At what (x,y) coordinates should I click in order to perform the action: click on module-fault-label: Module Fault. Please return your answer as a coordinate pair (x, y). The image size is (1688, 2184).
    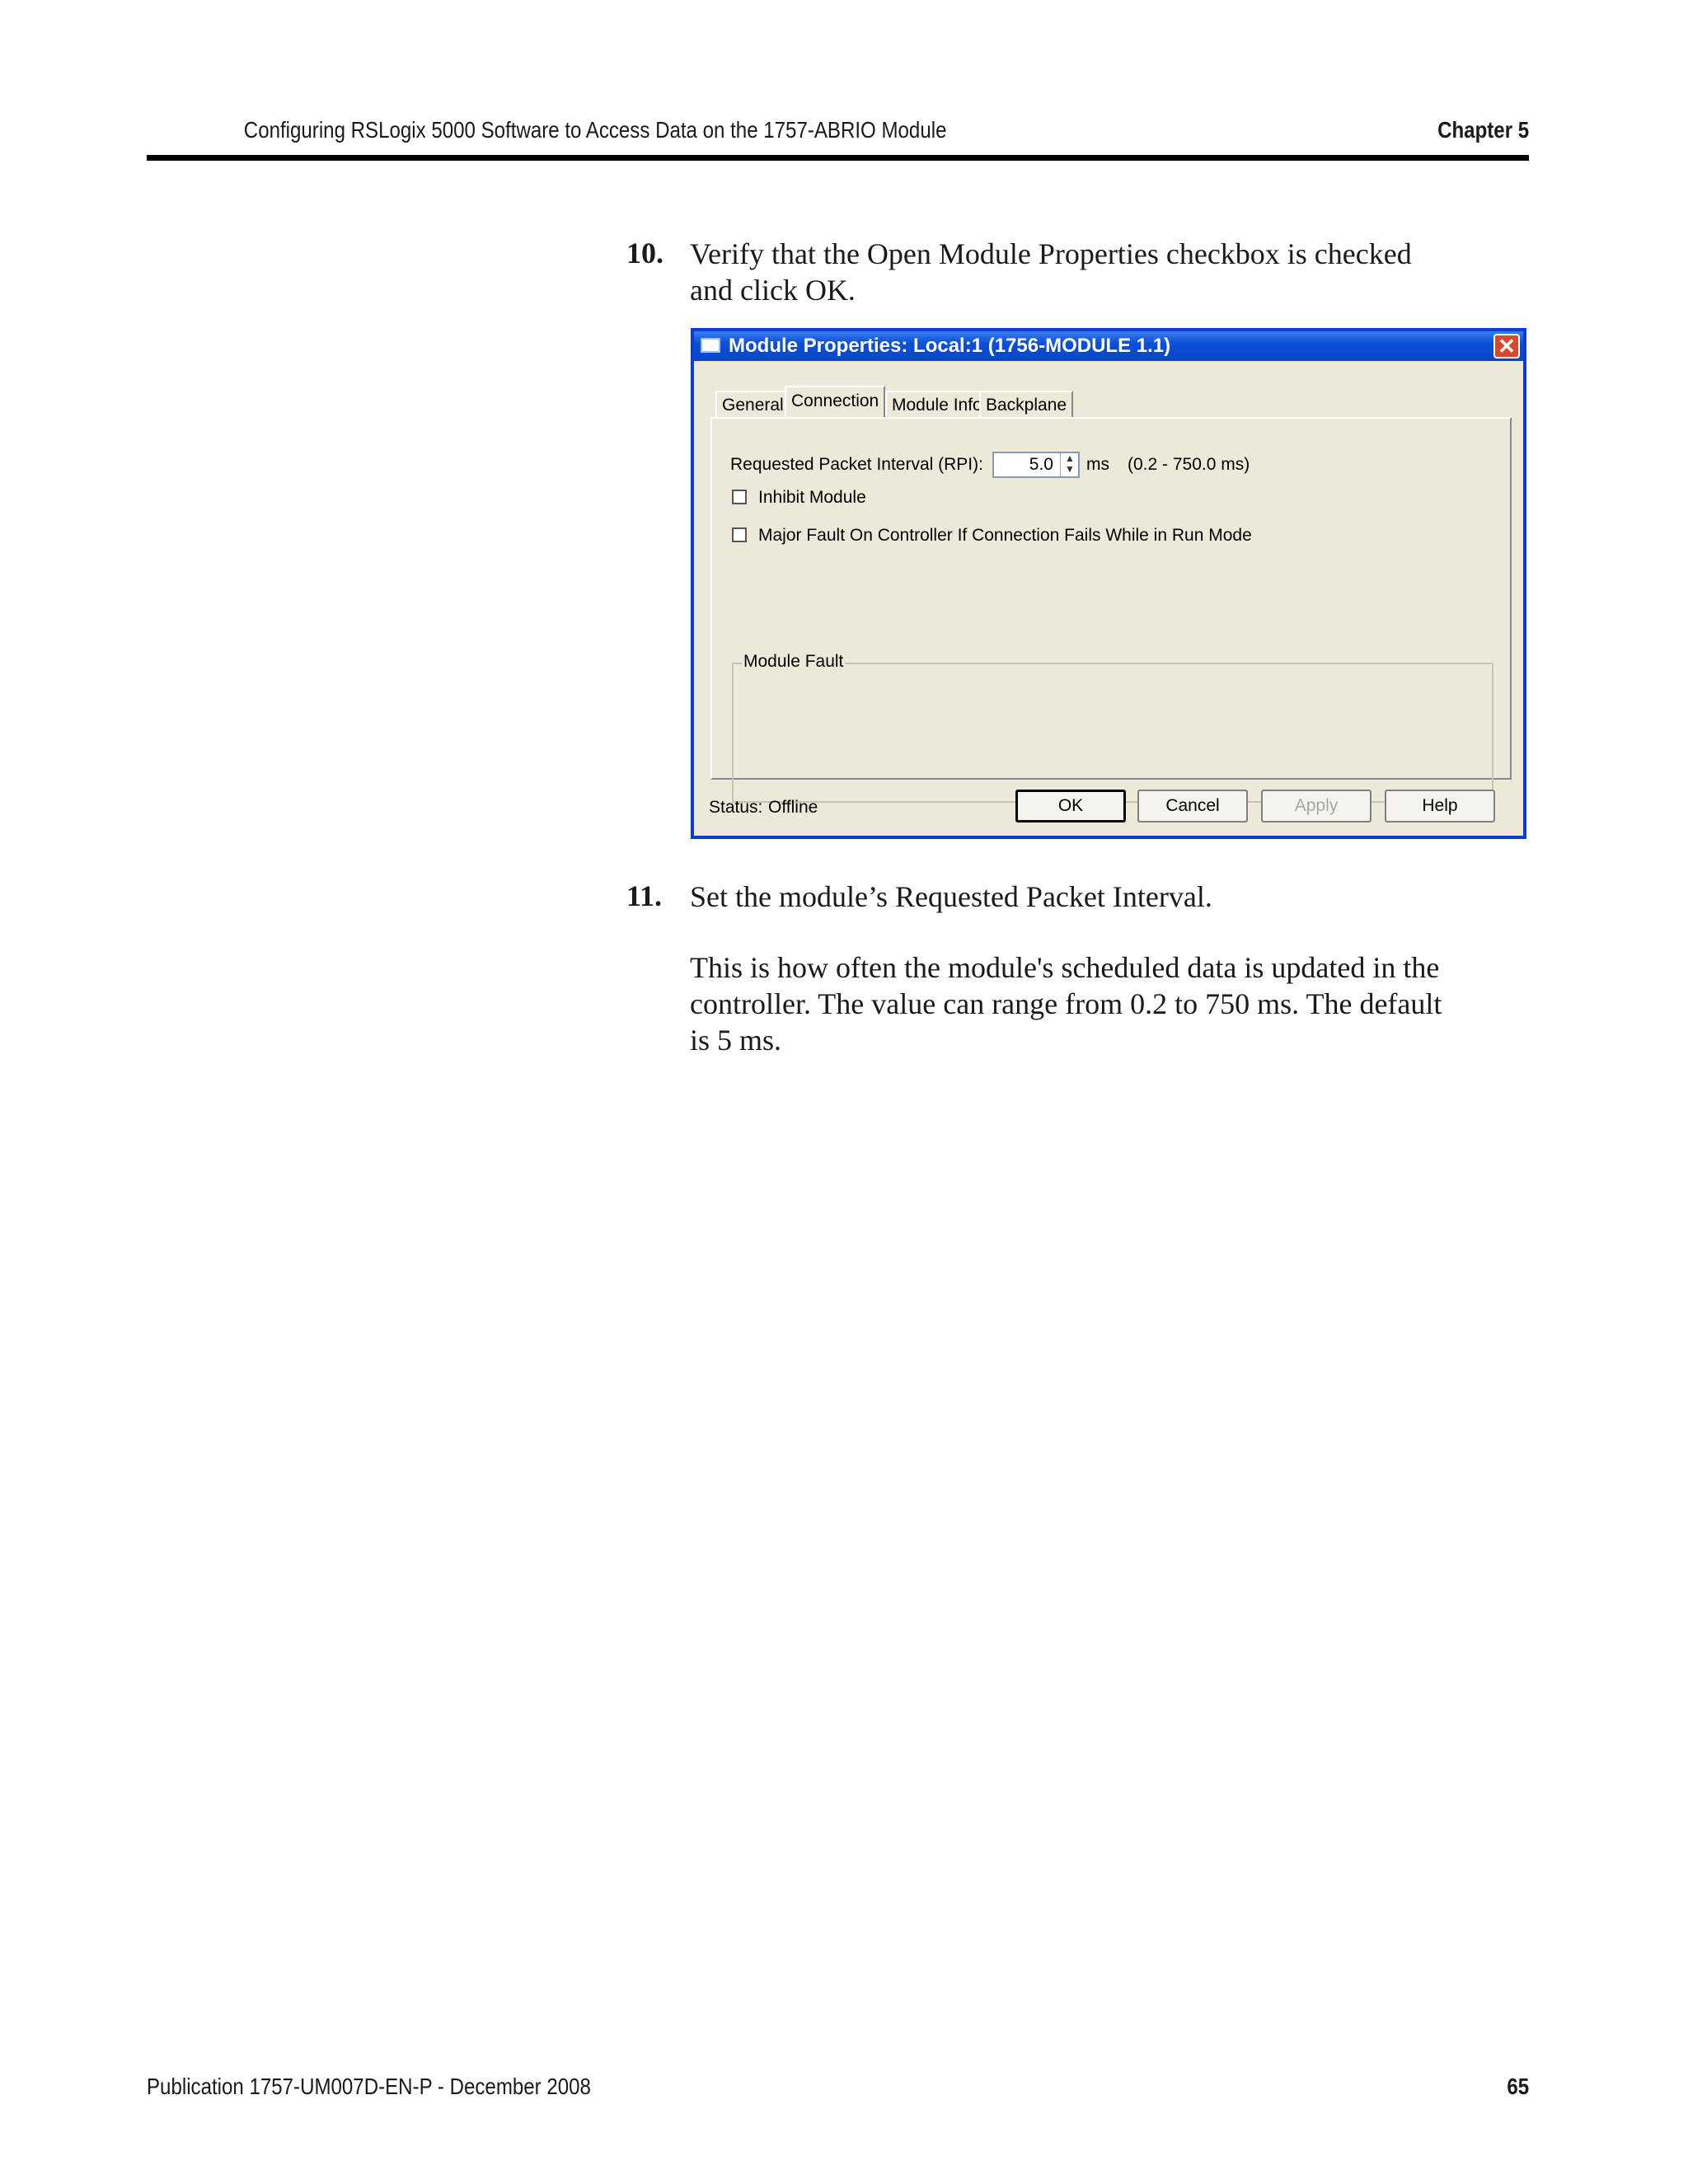
    Looking at the image, I should click on (794, 662).